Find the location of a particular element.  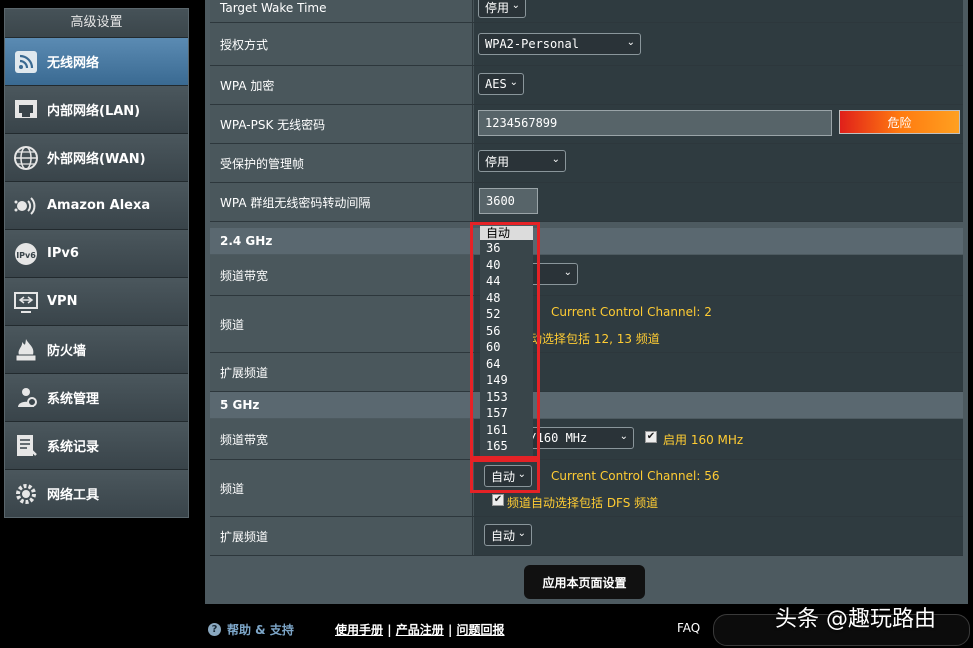

5-ext-channel-select: 自动 ⌄ is located at coordinates (508, 535).